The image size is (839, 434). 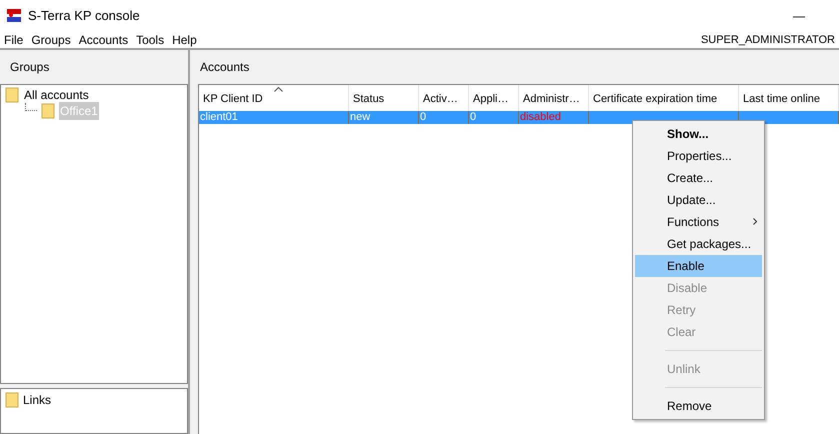 What do you see at coordinates (30, 67) in the screenshot?
I see `panel-title: Groups` at bounding box center [30, 67].